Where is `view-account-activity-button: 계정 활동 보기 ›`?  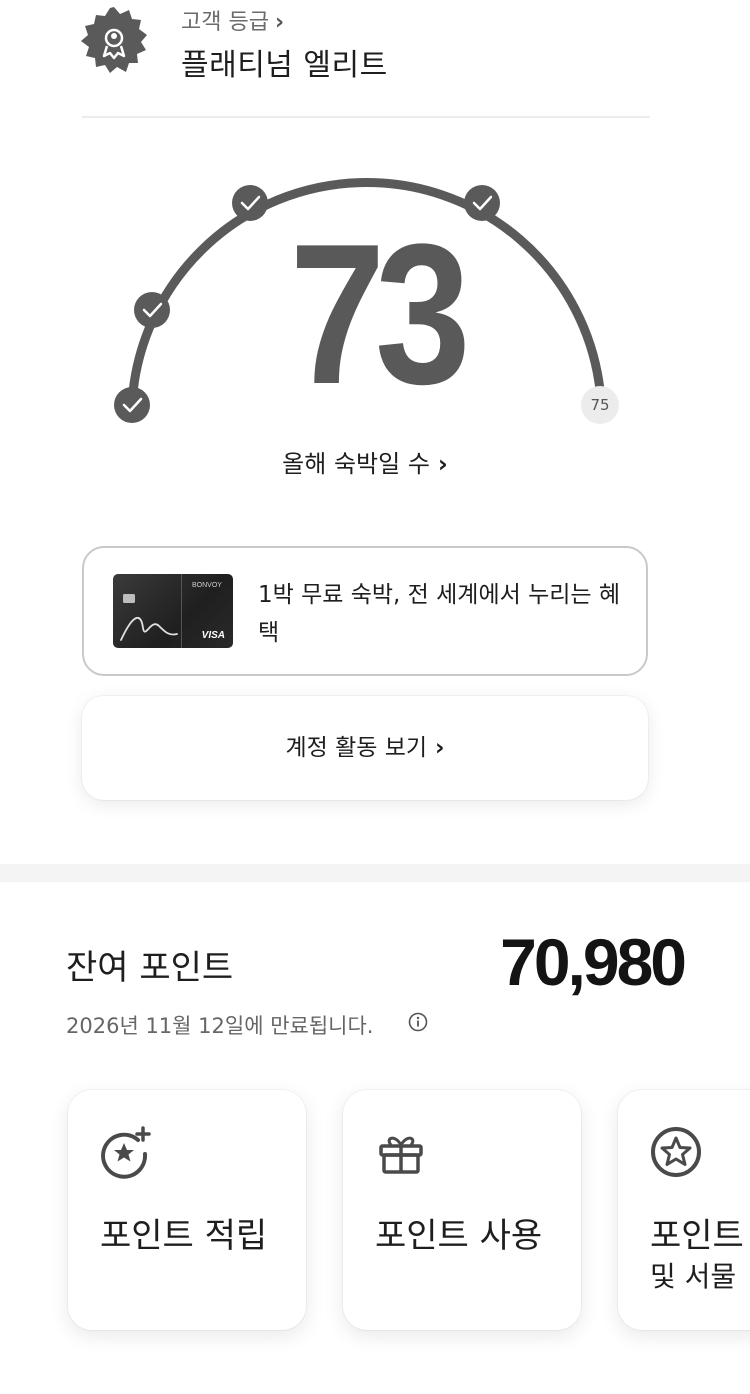
view-account-activity-button: 계정 활동 보기 › is located at coordinates (365, 748).